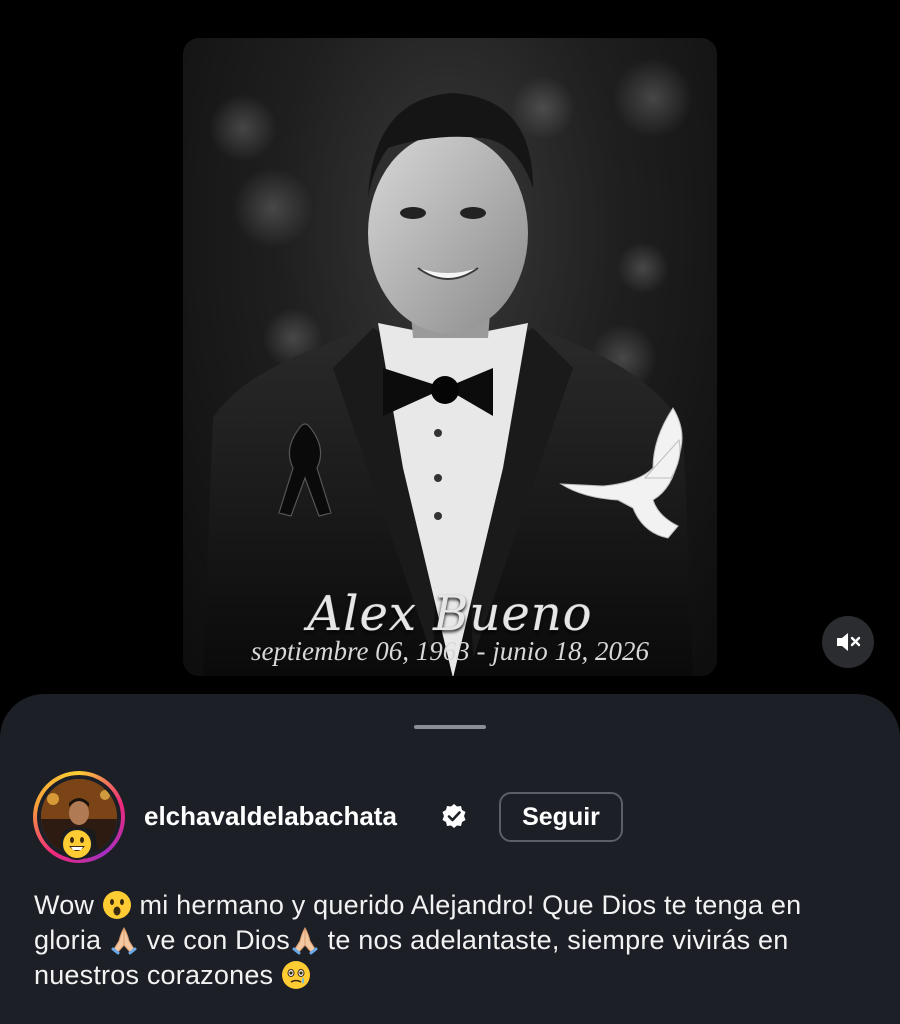 Image resolution: width=900 pixels, height=1024 pixels. I want to click on verified-badge-icon, so click(454, 816).